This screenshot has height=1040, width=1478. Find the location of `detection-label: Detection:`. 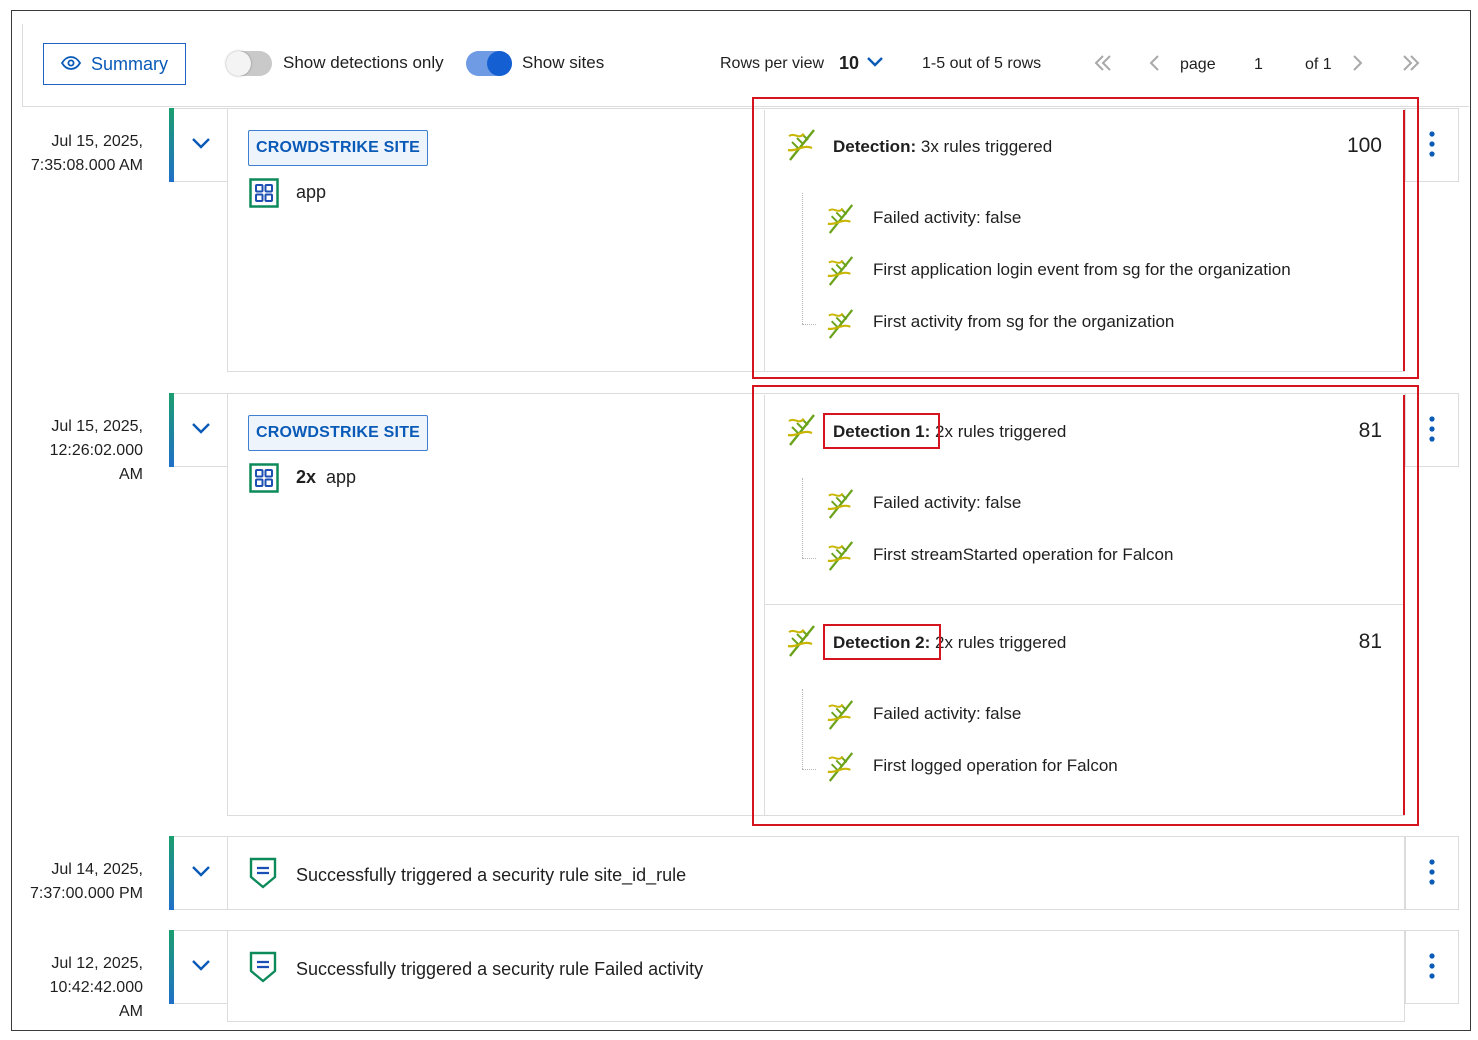

detection-label: Detection: is located at coordinates (875, 146).